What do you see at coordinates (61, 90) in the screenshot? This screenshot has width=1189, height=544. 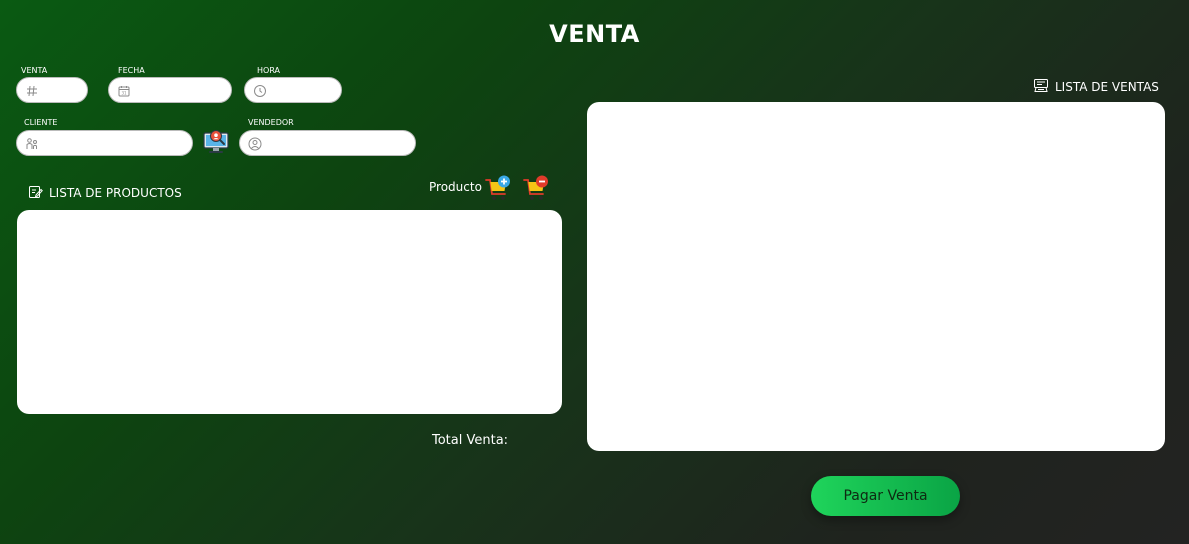 I see `venta-input` at bounding box center [61, 90].